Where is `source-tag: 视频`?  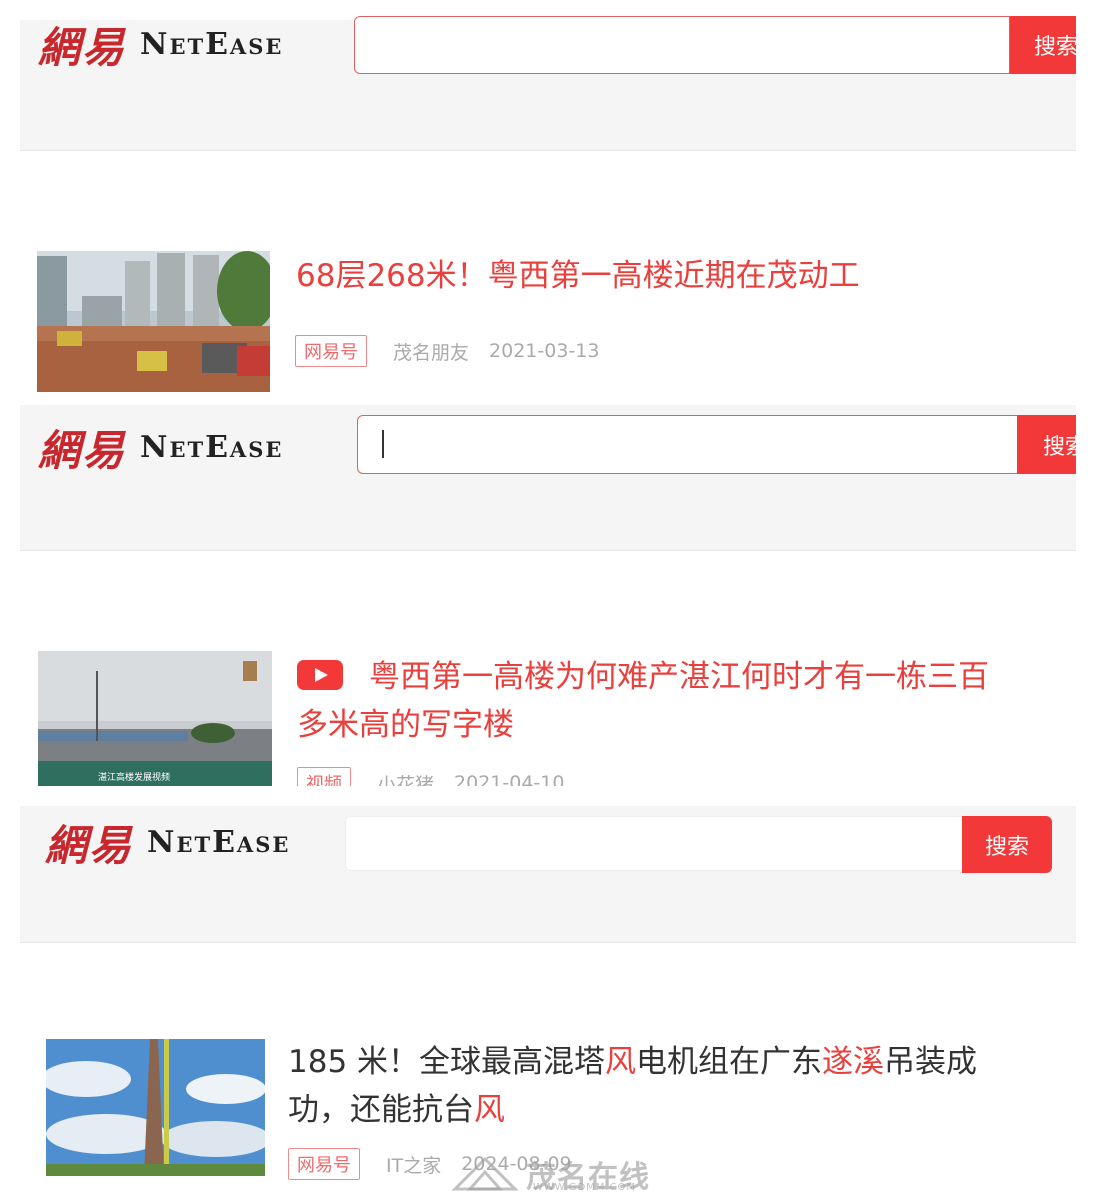
source-tag: 视频 is located at coordinates (324, 776).